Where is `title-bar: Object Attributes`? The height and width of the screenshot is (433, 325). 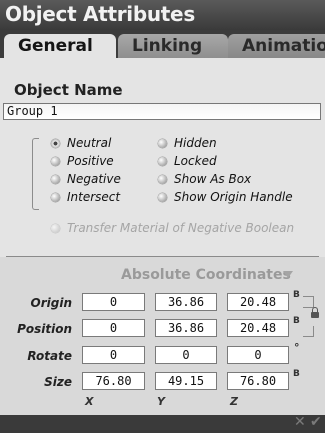 title-bar: Object Attributes is located at coordinates (162, 15).